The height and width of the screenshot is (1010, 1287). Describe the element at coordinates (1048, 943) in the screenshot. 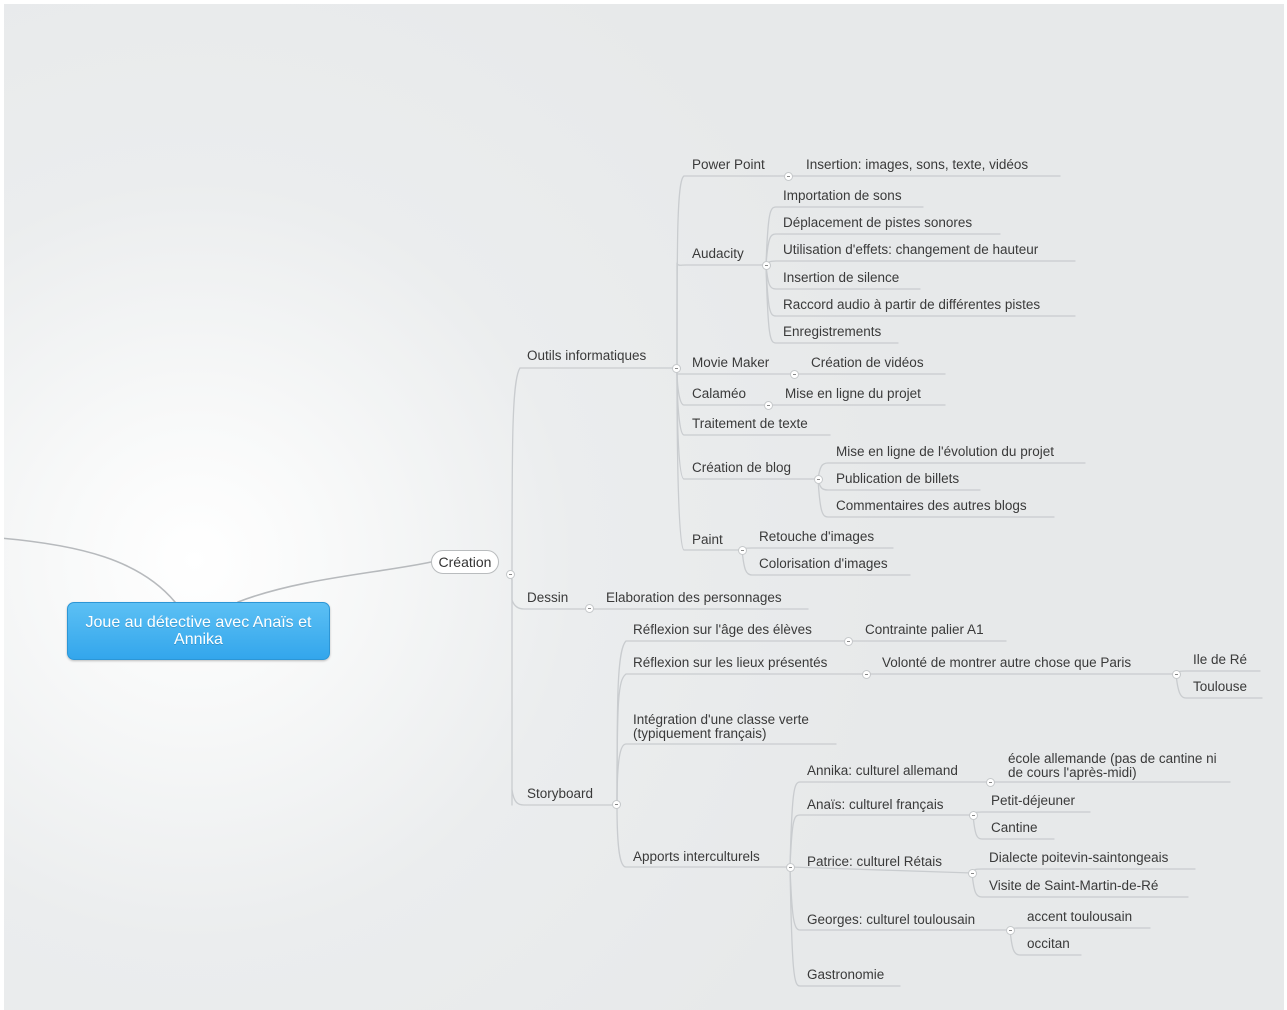

I see `topic-georges-item: occitan` at that location.